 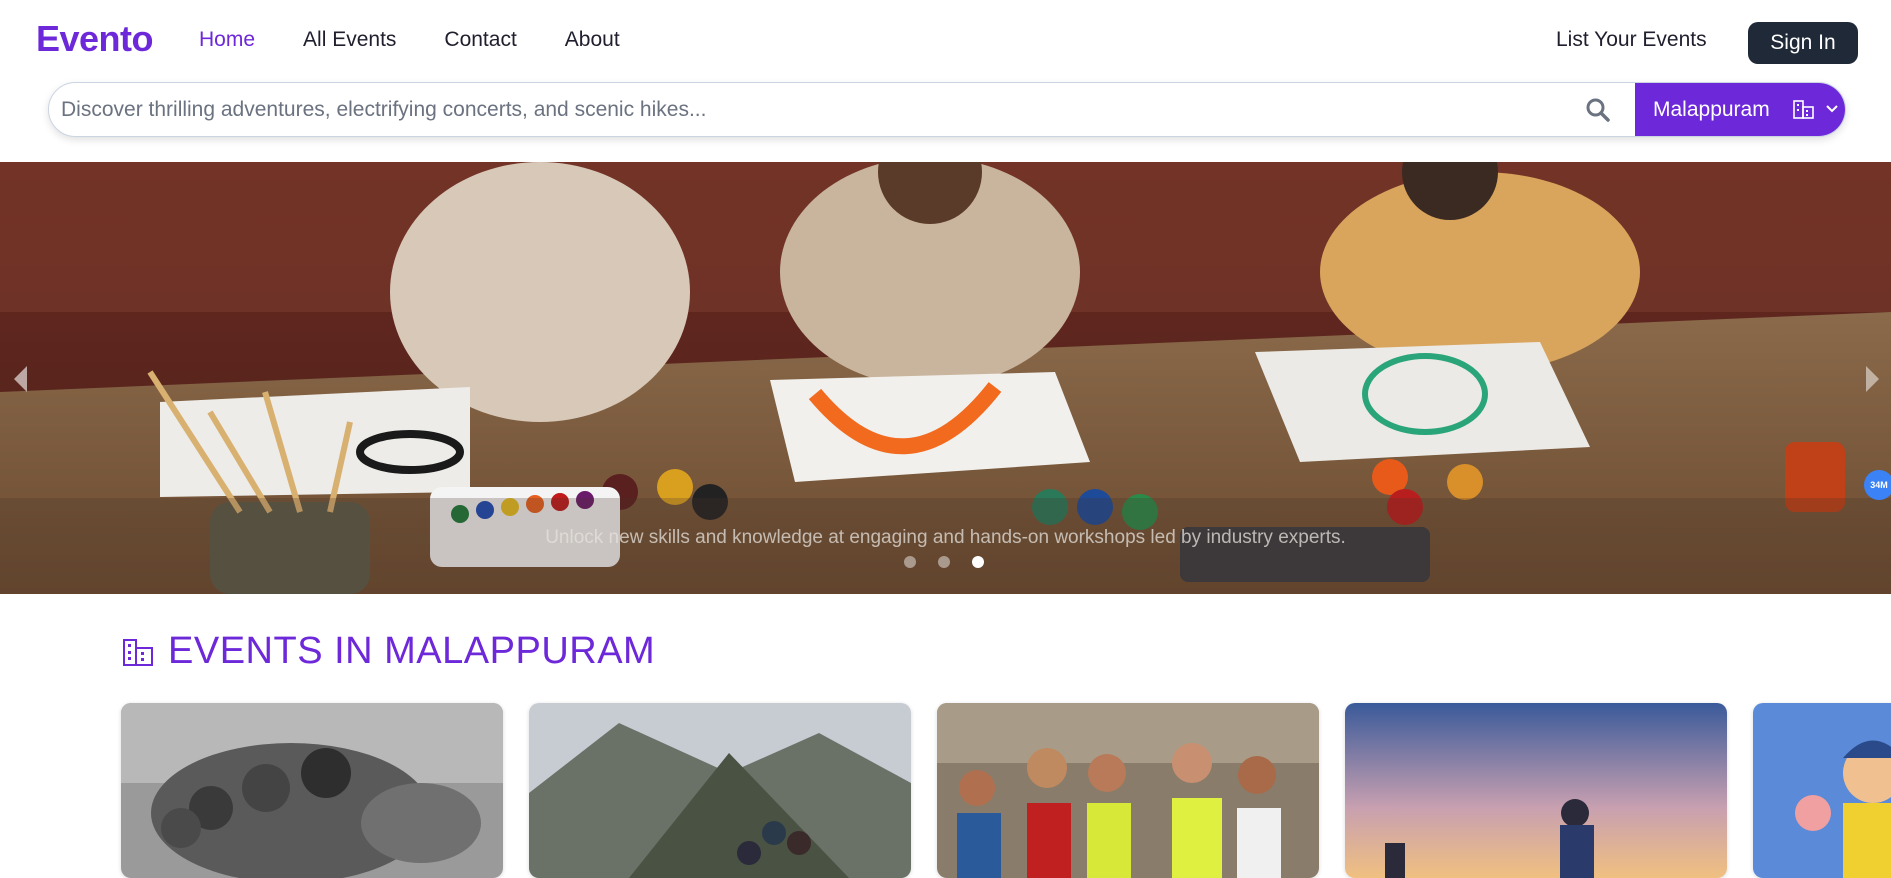 I want to click on chevron-down-icon, so click(x=1832, y=109).